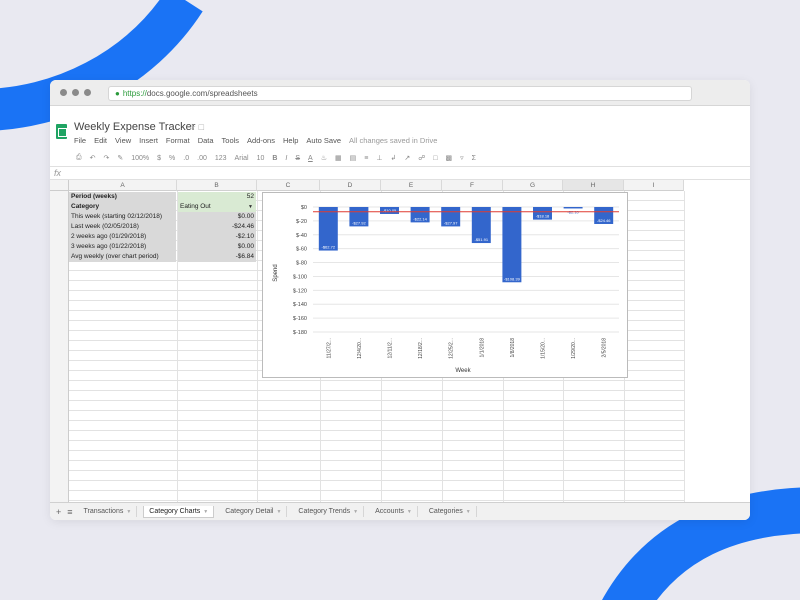 This screenshot has width=800, height=600. What do you see at coordinates (393, 158) in the screenshot?
I see `text-wrap-icon: ↲` at bounding box center [393, 158].